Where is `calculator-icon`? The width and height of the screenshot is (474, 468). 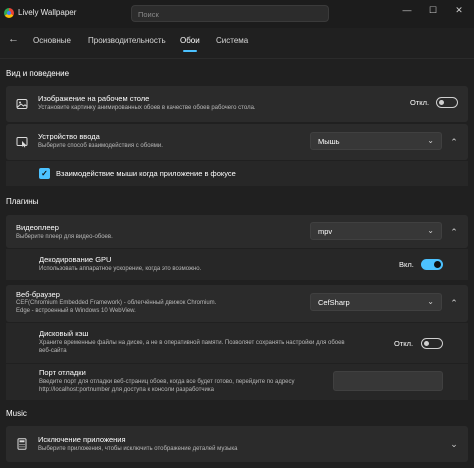 calculator-icon is located at coordinates (22, 444).